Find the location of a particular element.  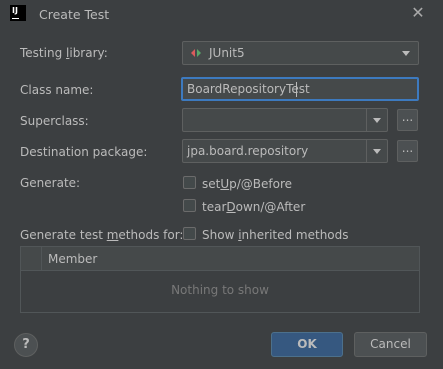

superclass-dropdown-button is located at coordinates (376, 120).